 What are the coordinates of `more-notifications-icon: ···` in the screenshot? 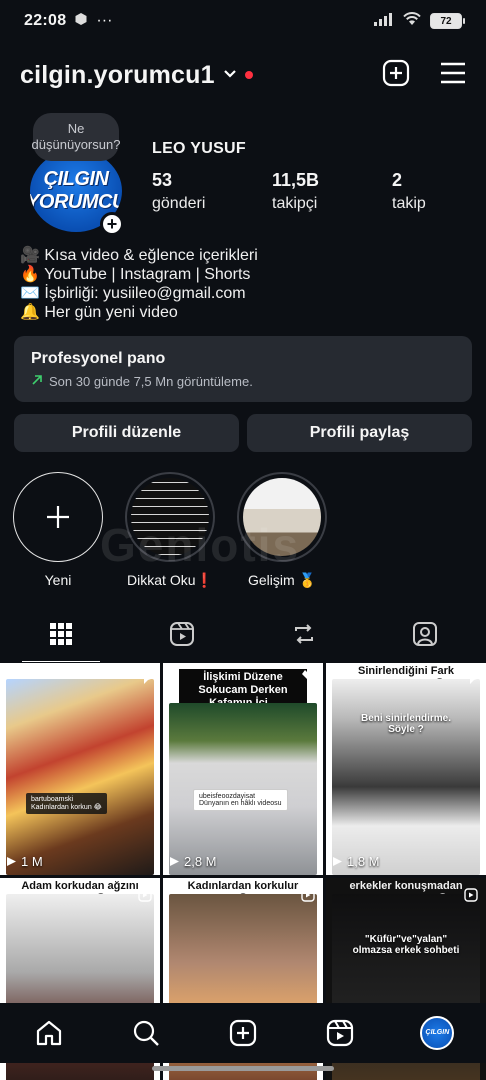 It's located at (104, 20).